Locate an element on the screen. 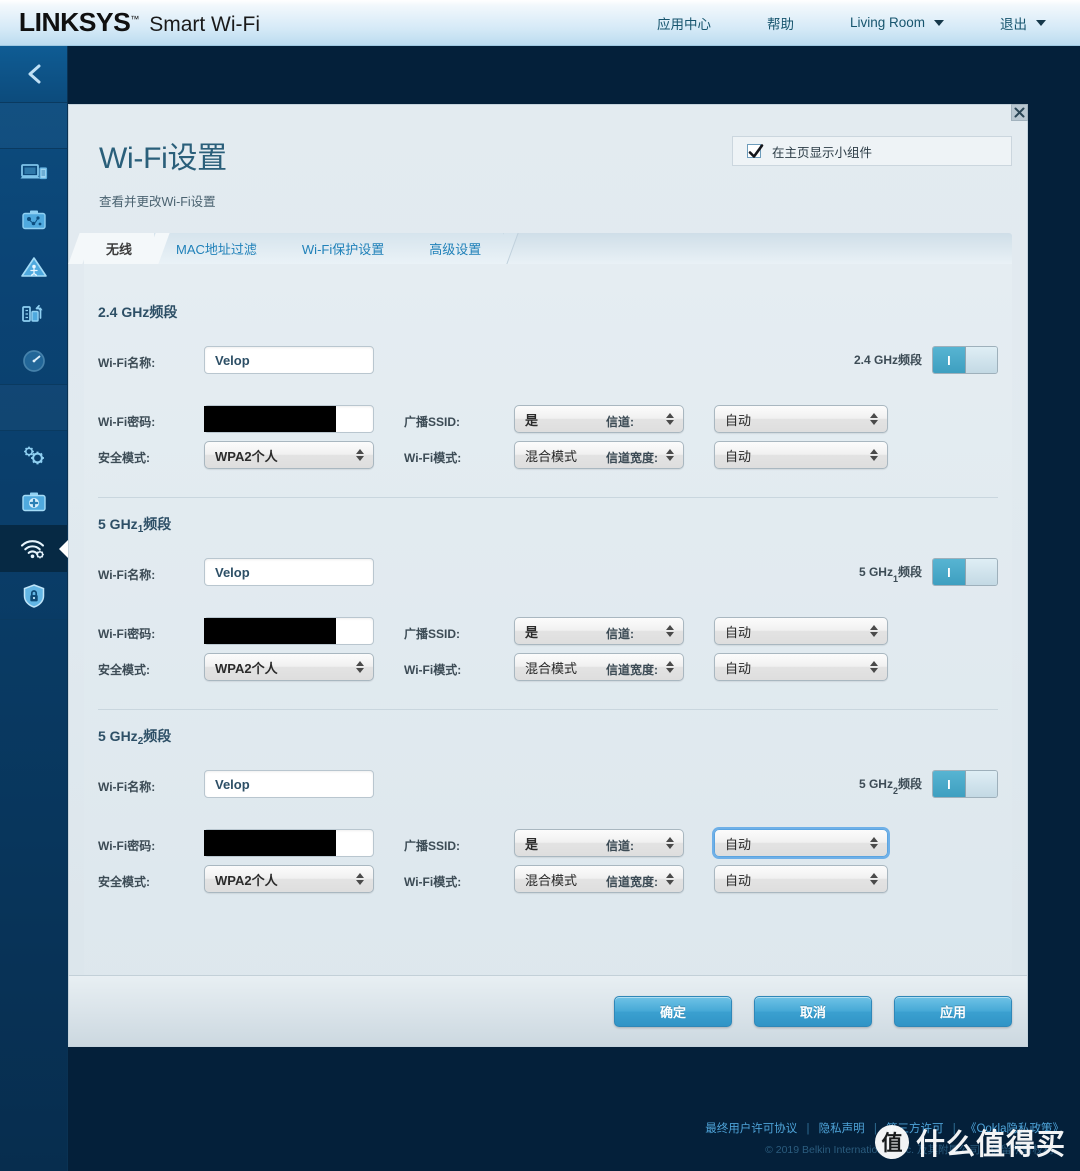  footer-link-eula: 最终用户许可协议 is located at coordinates (751, 1129).